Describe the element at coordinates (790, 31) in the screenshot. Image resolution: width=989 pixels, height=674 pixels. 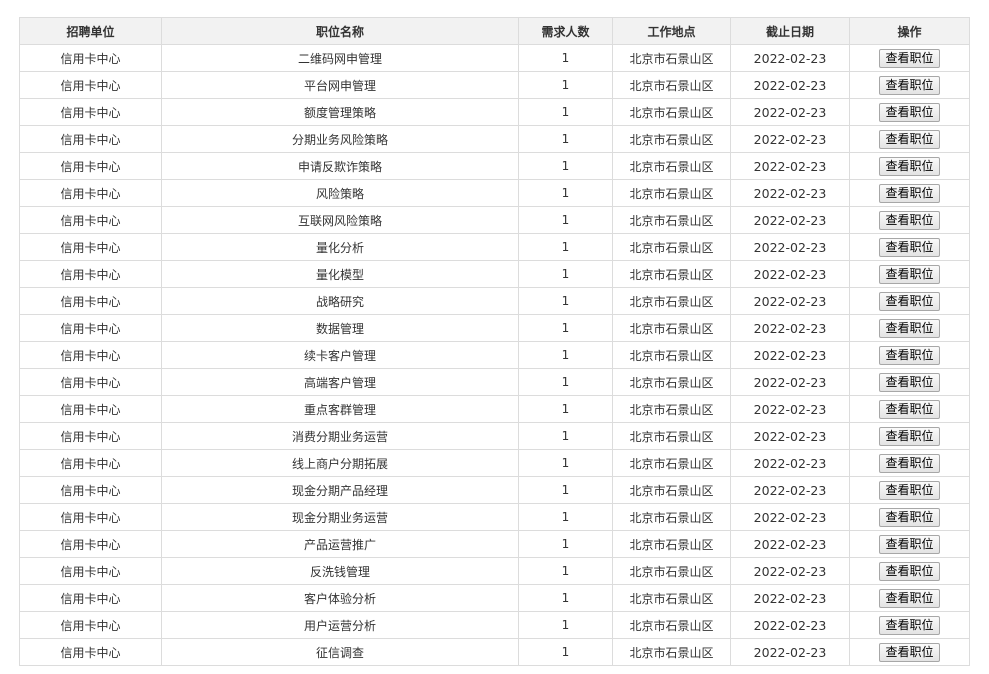
I see `header-deadline: 截止日期` at that location.